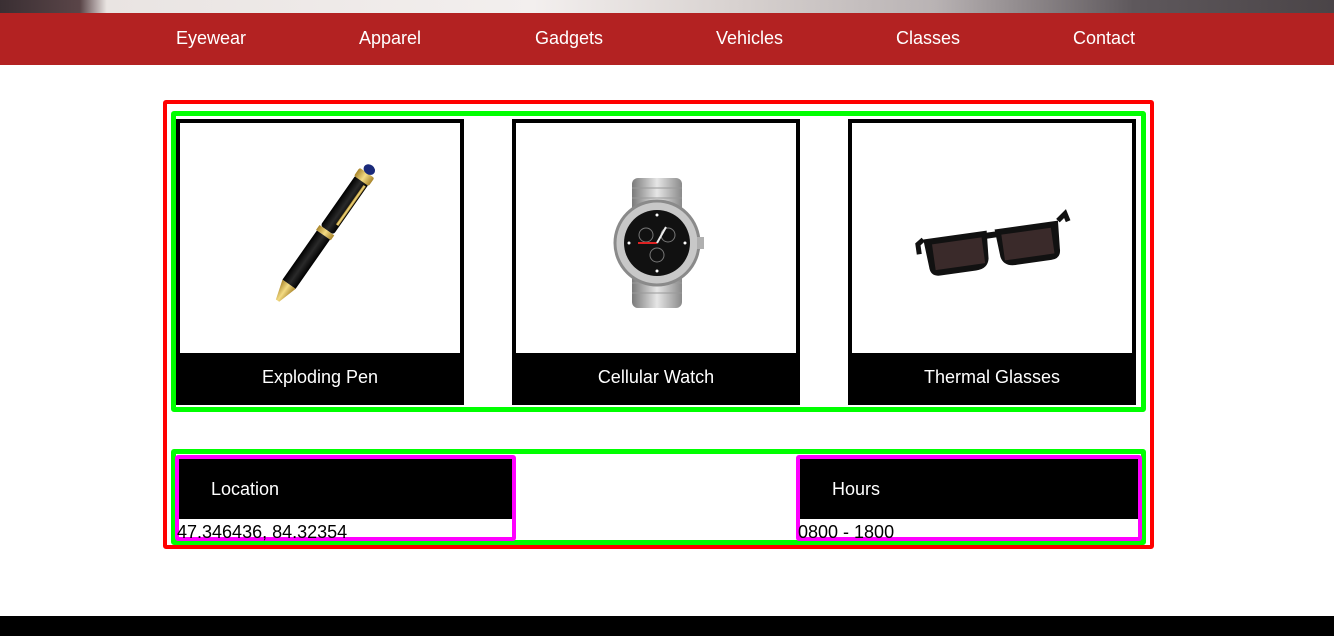 This screenshot has height=636, width=1334. What do you see at coordinates (992, 377) in the screenshot?
I see `product-name: Thermal Glasses` at bounding box center [992, 377].